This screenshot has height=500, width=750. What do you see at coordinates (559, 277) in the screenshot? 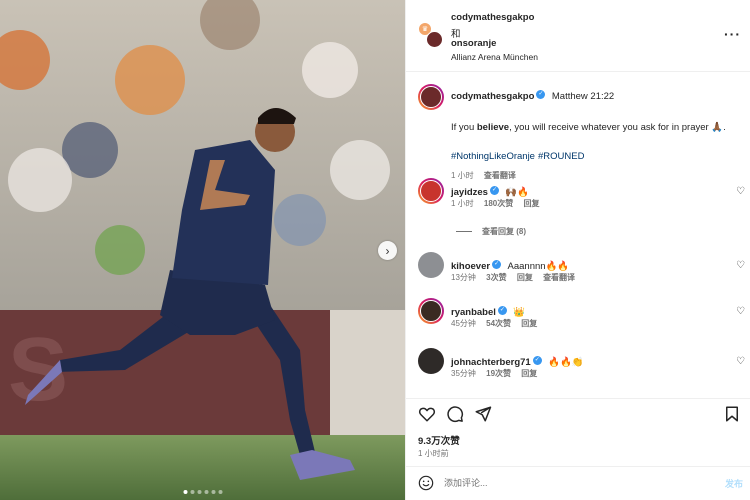
I see `see-translation-link: 查看翻译` at bounding box center [559, 277].